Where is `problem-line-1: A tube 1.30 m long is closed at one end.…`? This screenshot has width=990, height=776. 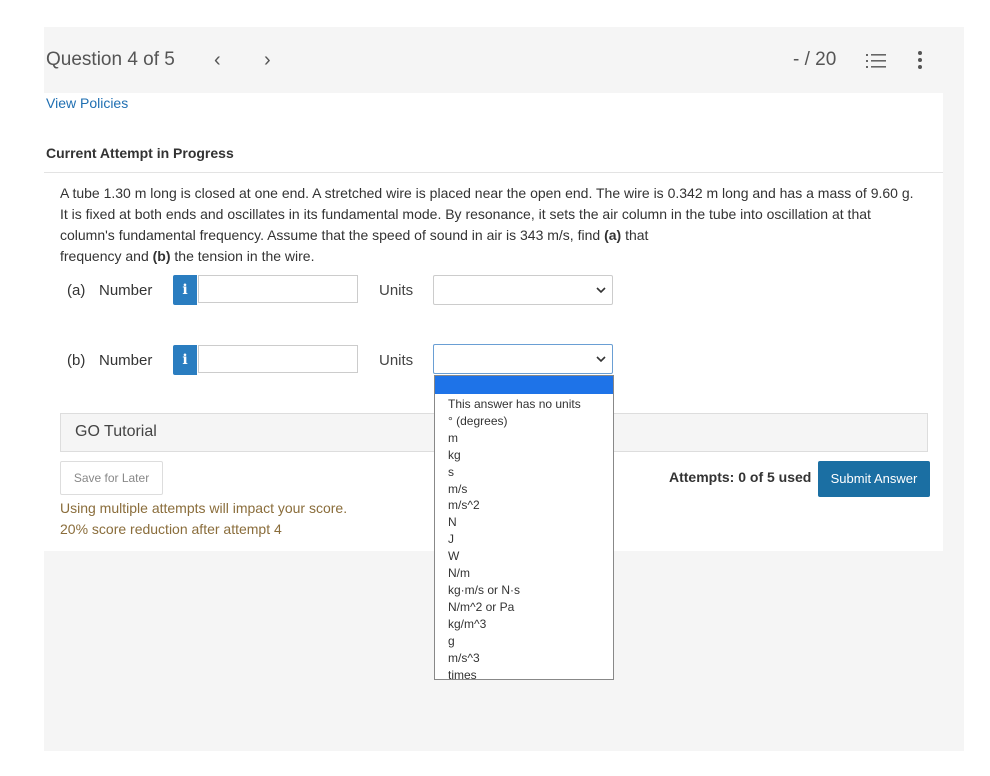
problem-line-1: A tube 1.30 m long is closed at one end.… is located at coordinates (487, 193).